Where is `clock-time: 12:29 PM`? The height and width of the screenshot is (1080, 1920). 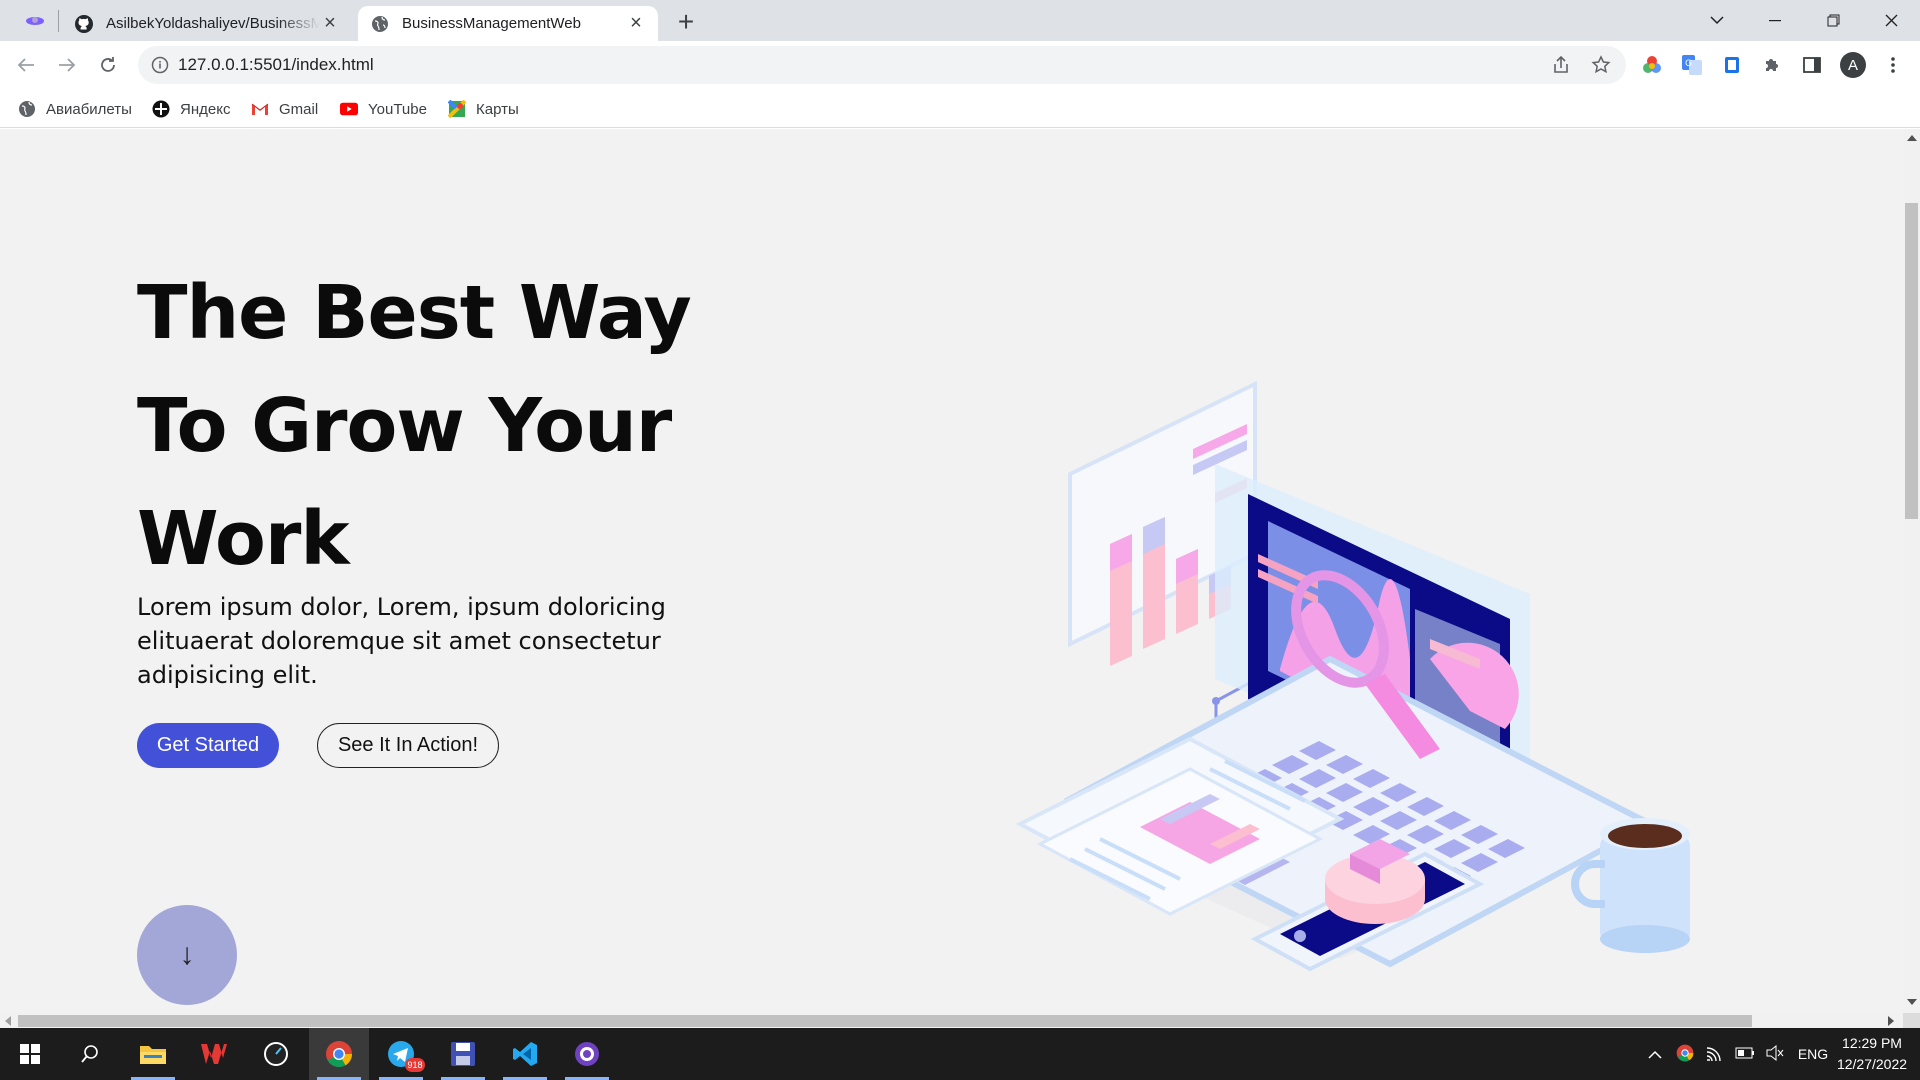
clock-time: 12:29 PM is located at coordinates (1872, 1043).